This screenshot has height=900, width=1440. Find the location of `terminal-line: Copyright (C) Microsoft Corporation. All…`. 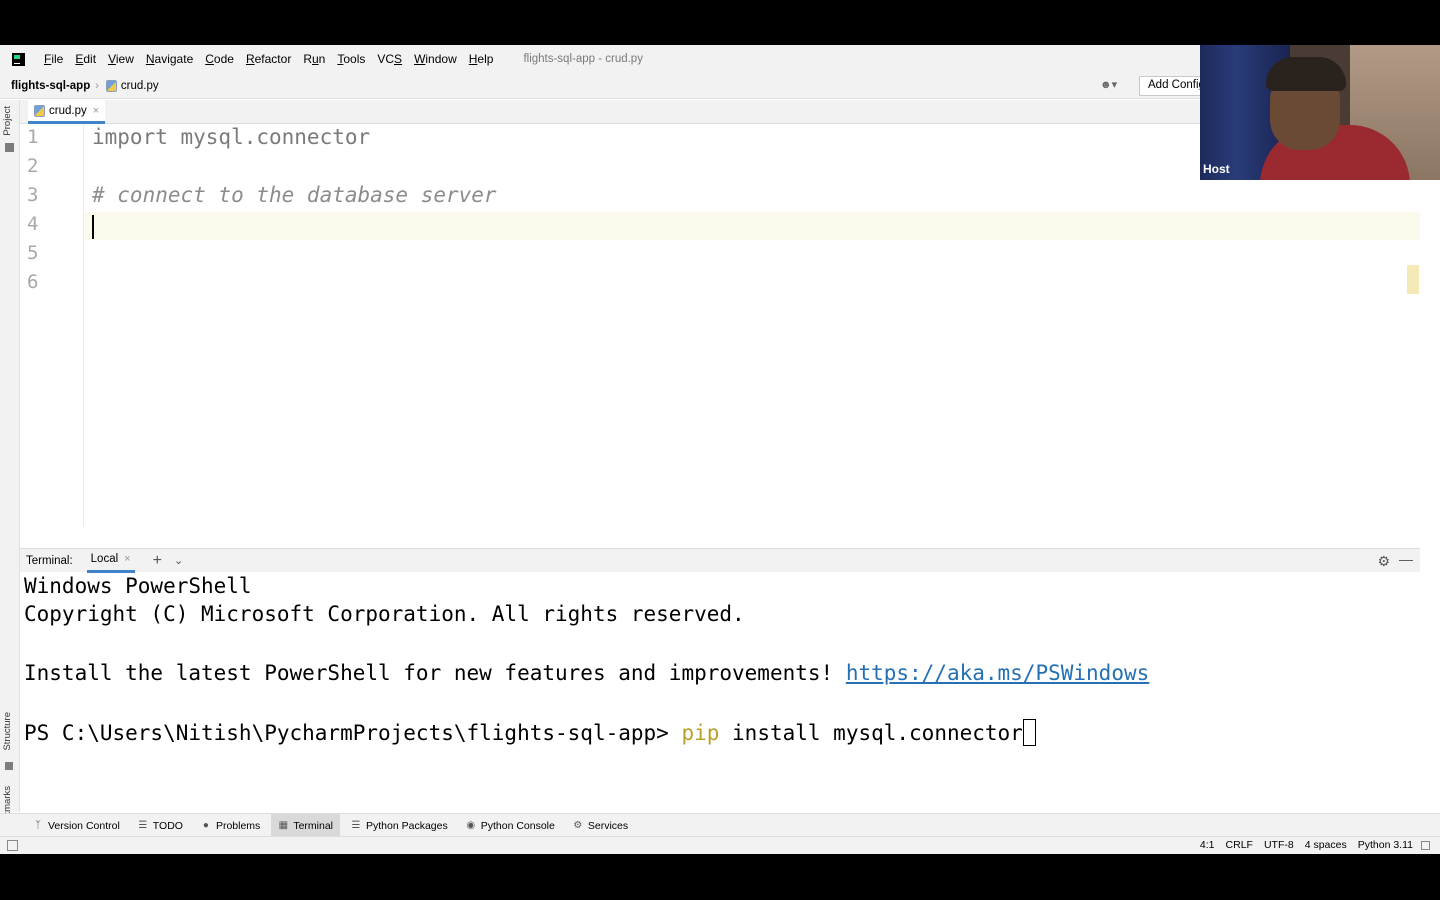

terminal-line: Copyright (C) Microsoft Corporation. All… is located at coordinates (384, 614).